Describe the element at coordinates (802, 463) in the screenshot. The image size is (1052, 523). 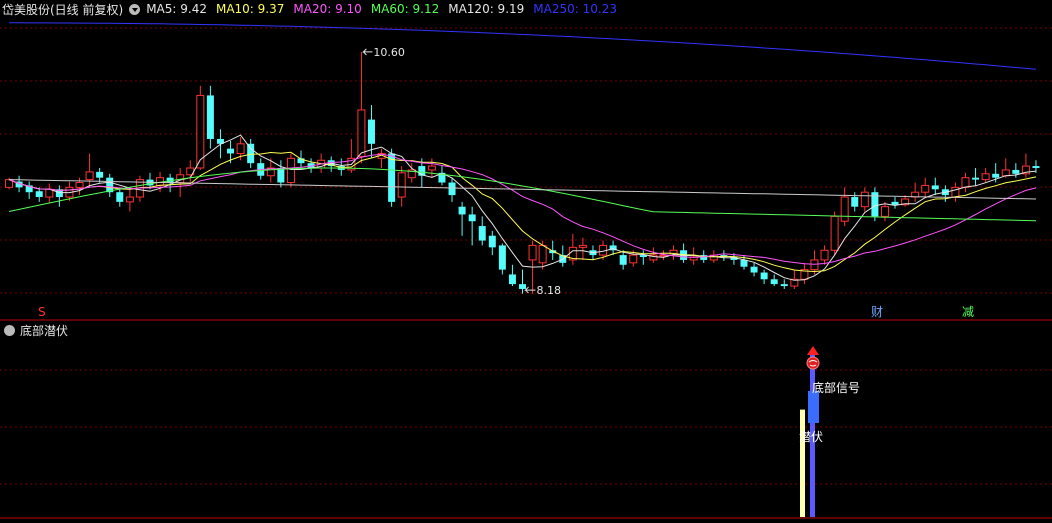
I see `latent-bar` at that location.